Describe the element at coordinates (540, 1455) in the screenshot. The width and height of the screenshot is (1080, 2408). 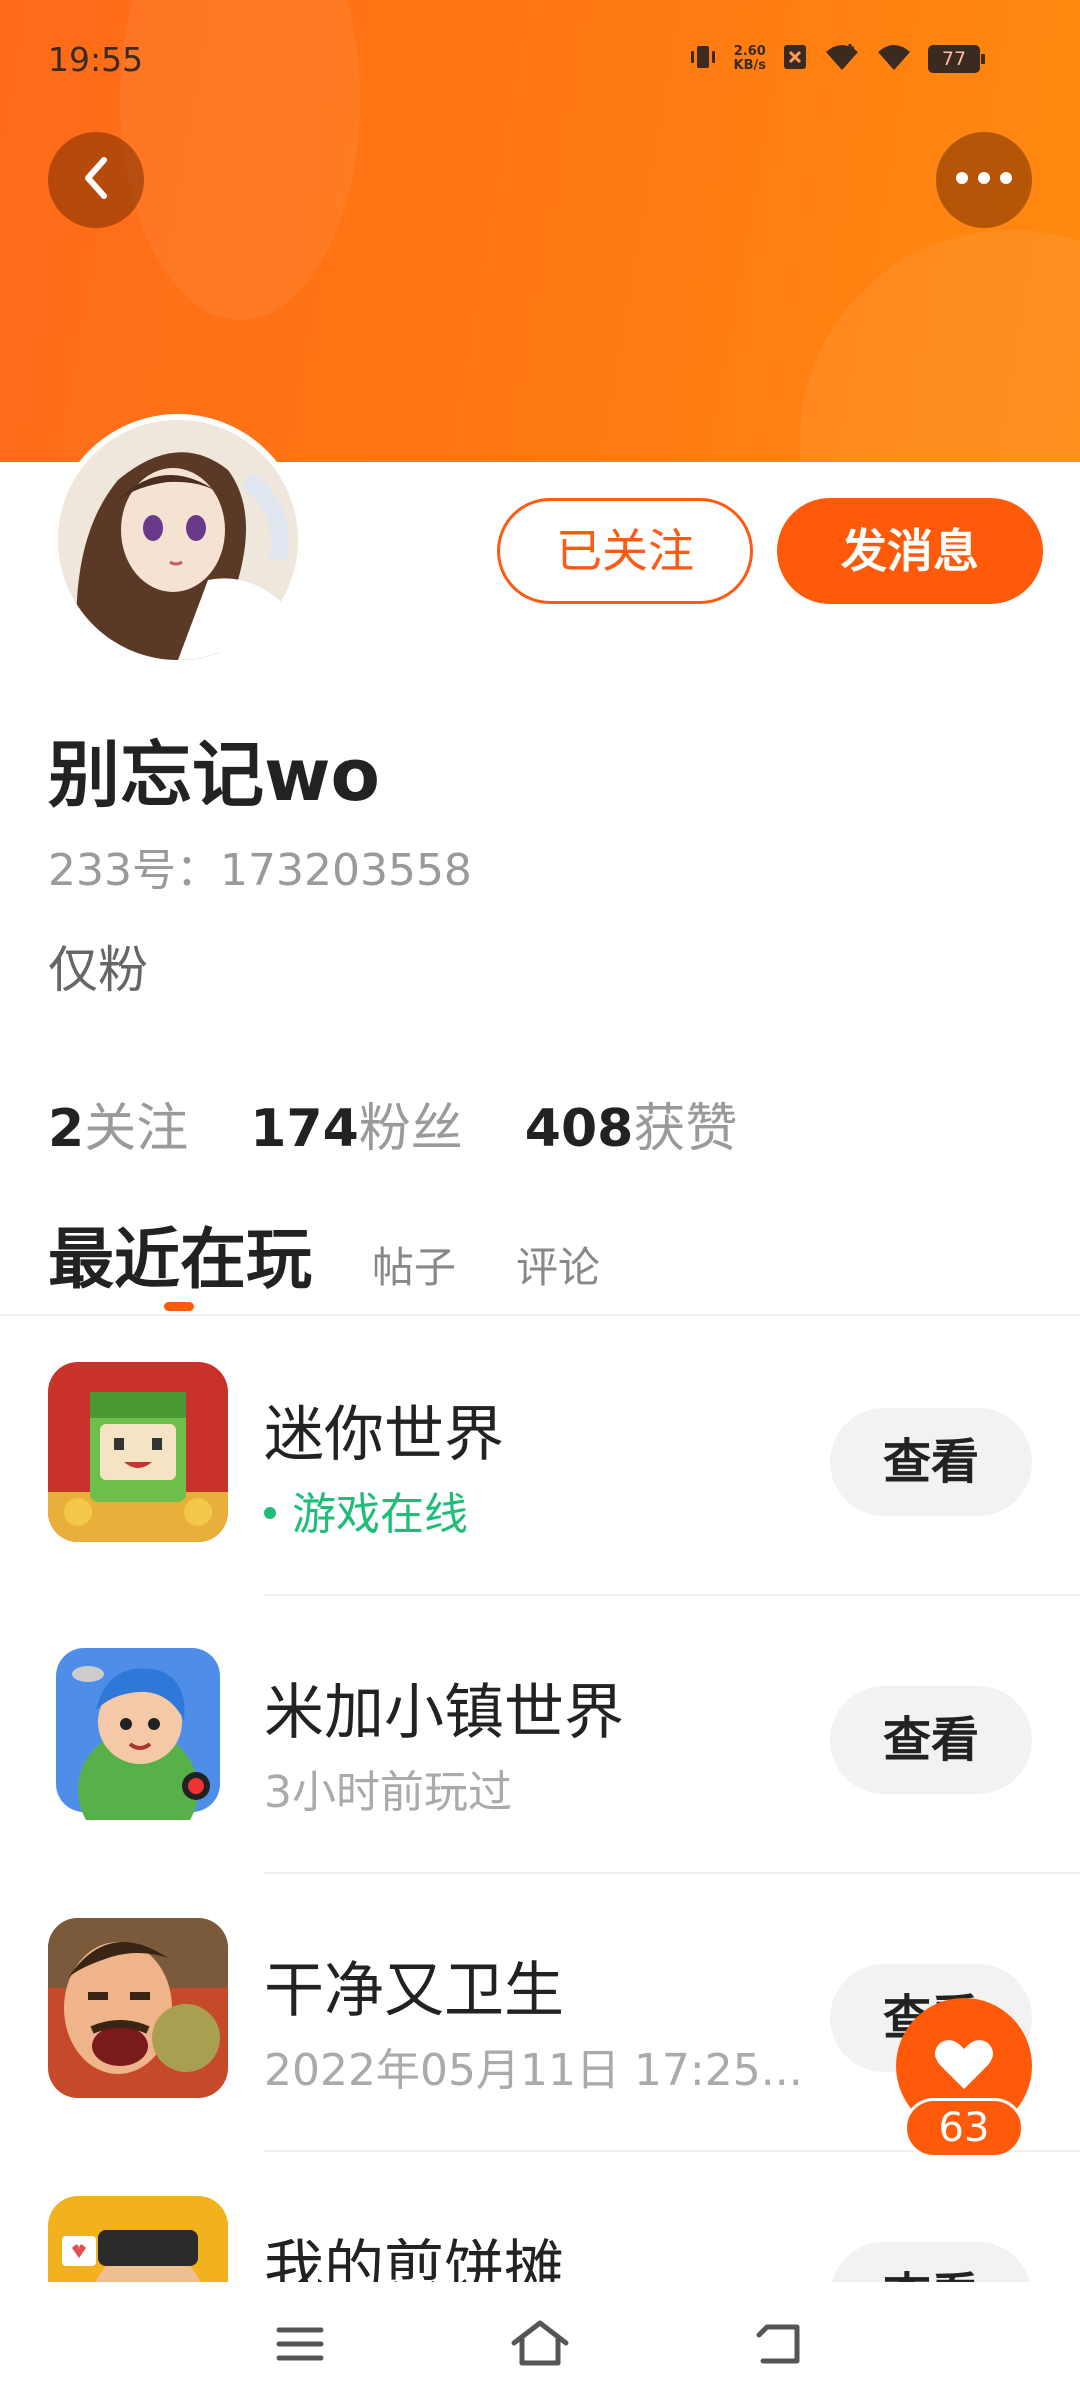
I see `list-item: 迷你世界 游戏在线 查看` at that location.